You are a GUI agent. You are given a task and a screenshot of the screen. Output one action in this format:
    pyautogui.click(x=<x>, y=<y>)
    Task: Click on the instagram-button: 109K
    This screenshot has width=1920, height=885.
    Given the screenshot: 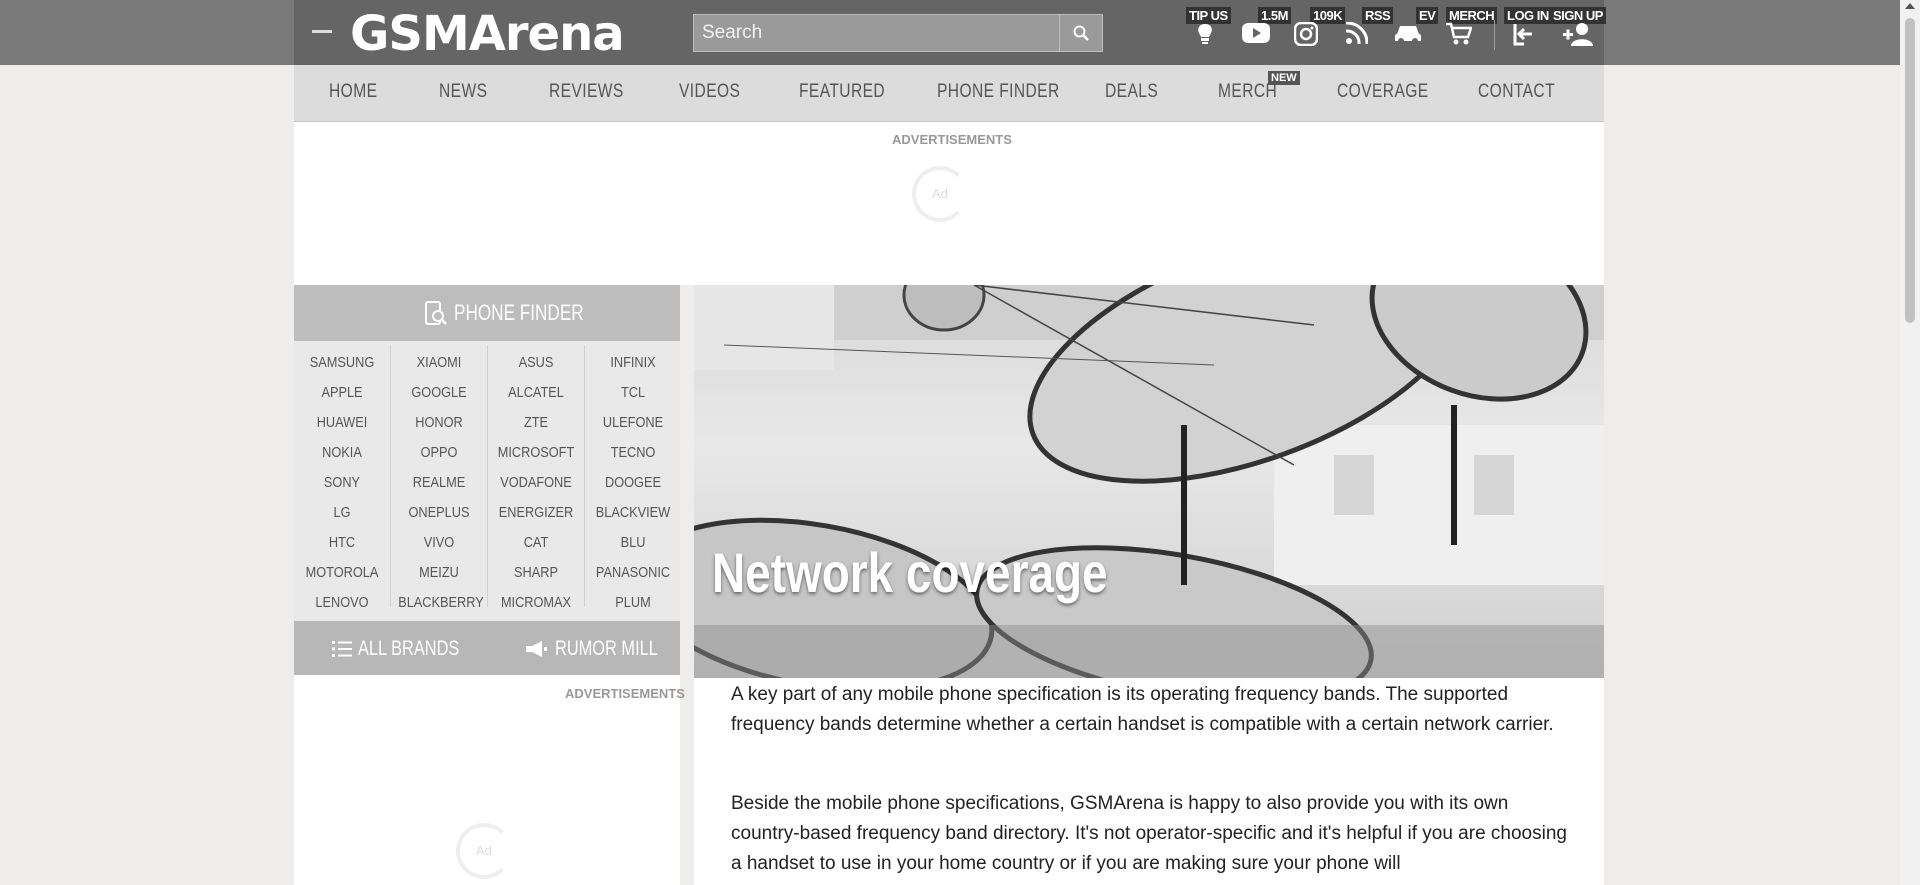 What is the action you would take?
    pyautogui.click(x=1320, y=32)
    